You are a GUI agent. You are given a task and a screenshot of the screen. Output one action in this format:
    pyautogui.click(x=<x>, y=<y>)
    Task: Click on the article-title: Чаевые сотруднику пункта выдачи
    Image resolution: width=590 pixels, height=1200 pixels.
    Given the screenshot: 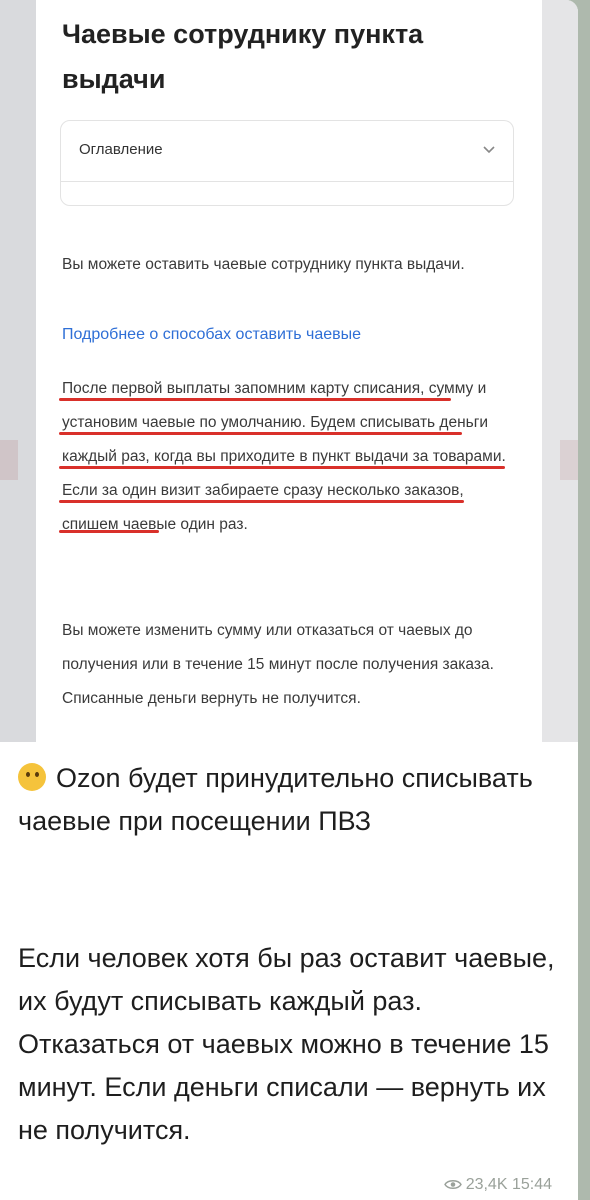 What is the action you would take?
    pyautogui.click(x=243, y=56)
    